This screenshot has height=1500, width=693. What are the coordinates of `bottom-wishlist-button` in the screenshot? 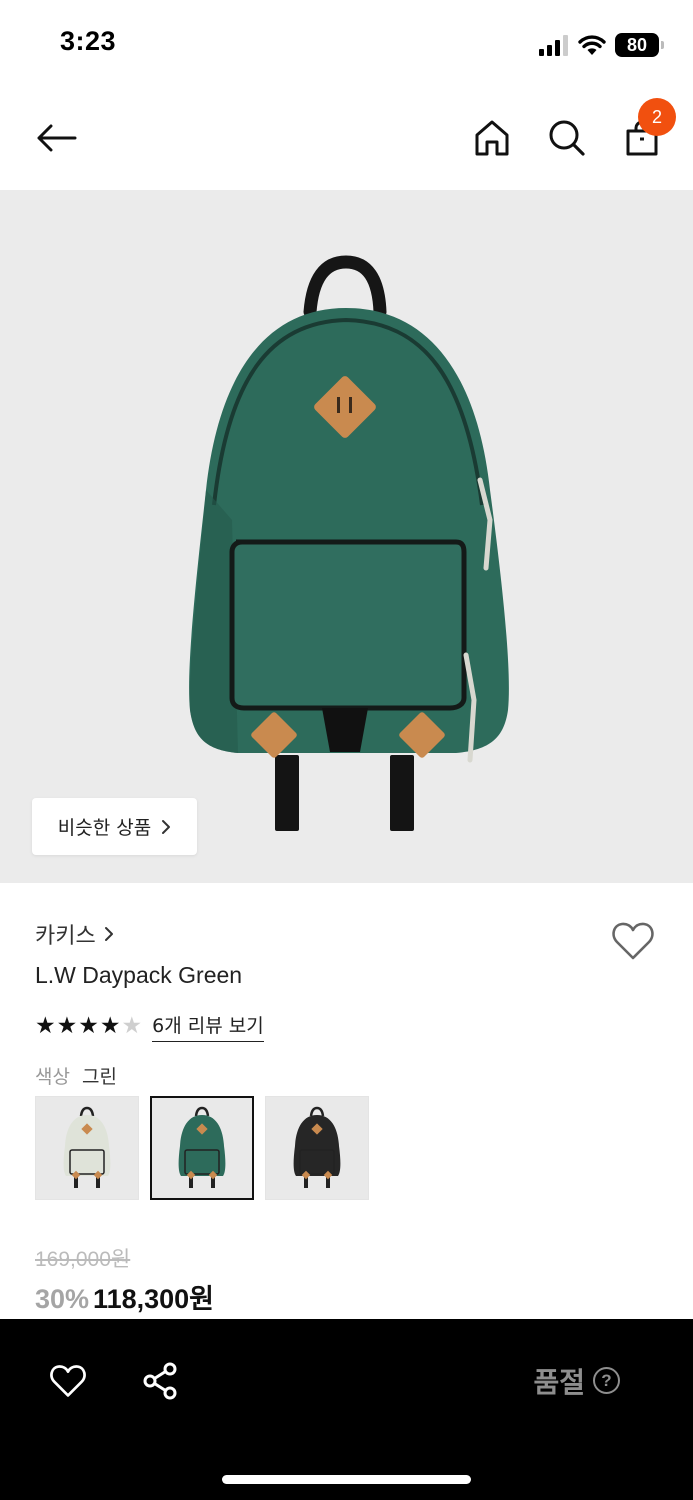 It's located at (68, 1381).